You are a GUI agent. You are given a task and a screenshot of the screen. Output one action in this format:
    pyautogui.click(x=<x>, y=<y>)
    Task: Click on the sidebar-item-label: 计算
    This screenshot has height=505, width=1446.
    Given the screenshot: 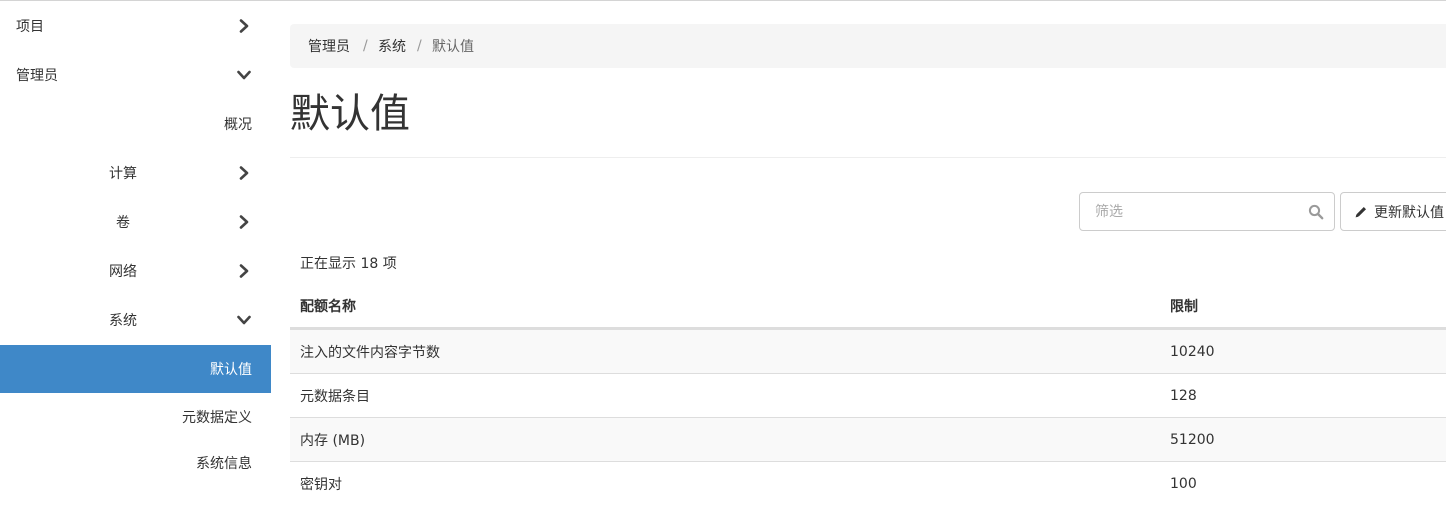 What is the action you would take?
    pyautogui.click(x=123, y=173)
    